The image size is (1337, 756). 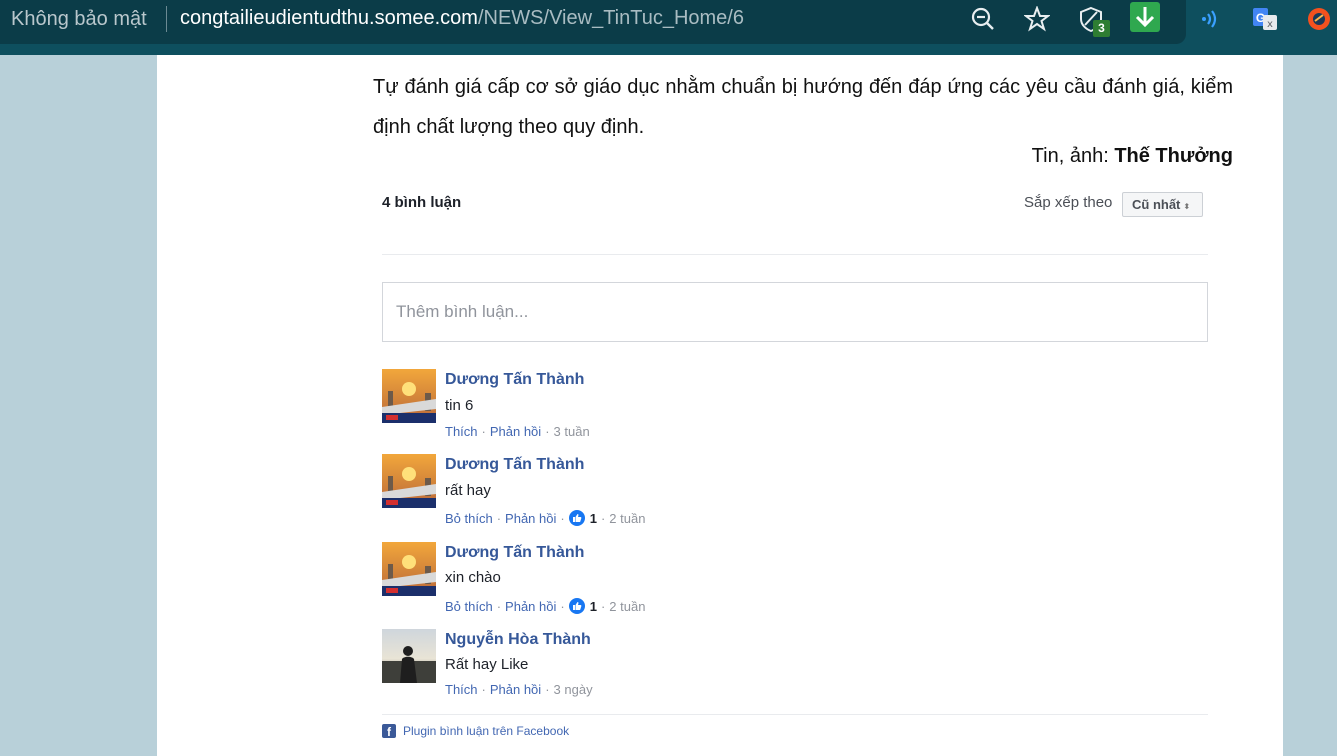 I want to click on credit-author: Thế Thưởng, so click(x=1173, y=156).